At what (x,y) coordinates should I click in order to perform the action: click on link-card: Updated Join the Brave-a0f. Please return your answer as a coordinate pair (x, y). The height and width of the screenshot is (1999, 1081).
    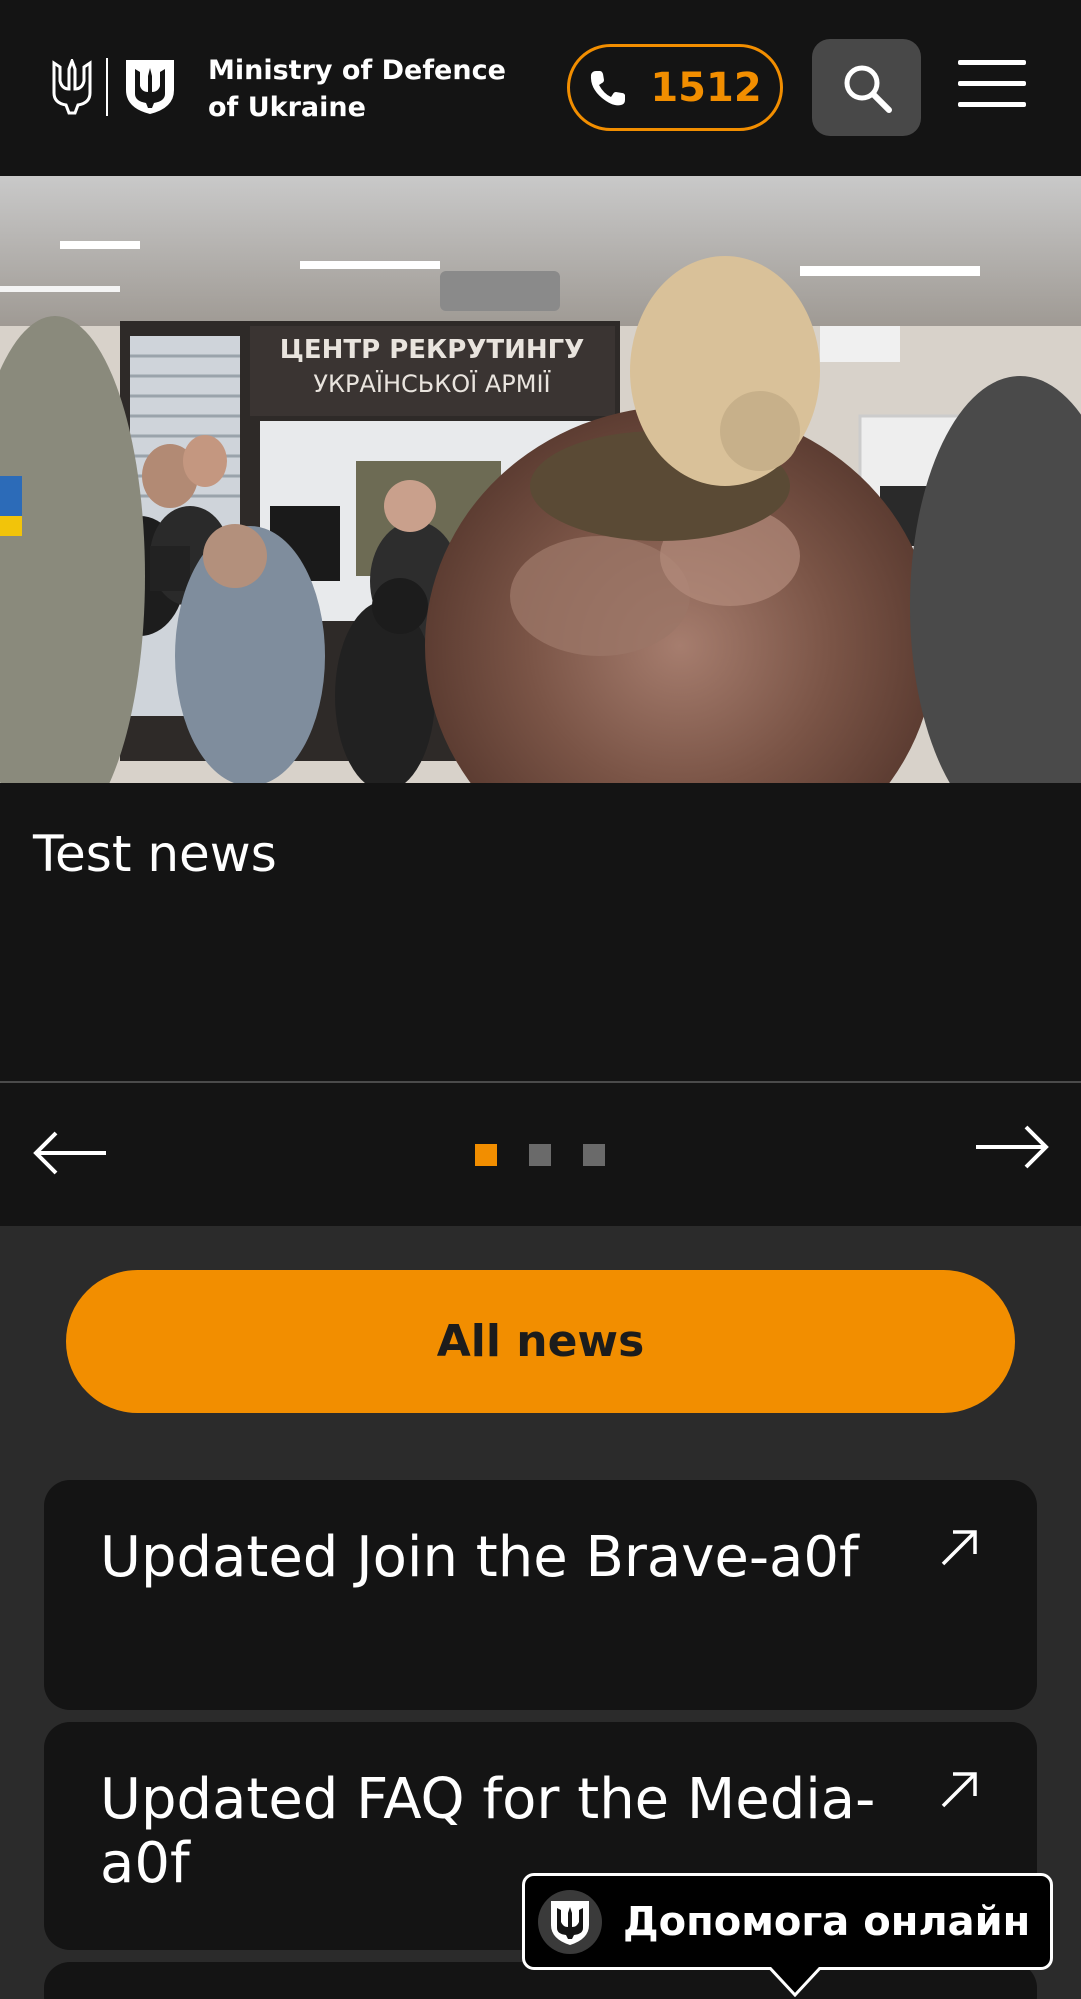
    Looking at the image, I should click on (540, 1595).